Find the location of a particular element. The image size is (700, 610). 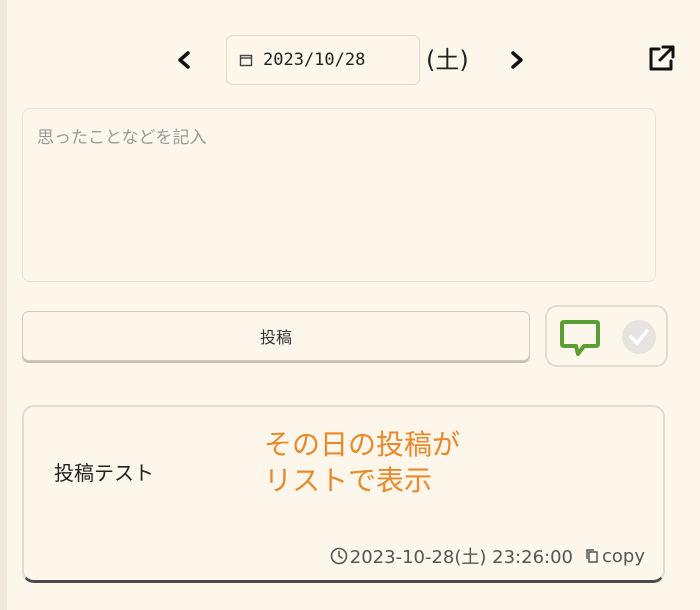

open-external-button is located at coordinates (661, 59).